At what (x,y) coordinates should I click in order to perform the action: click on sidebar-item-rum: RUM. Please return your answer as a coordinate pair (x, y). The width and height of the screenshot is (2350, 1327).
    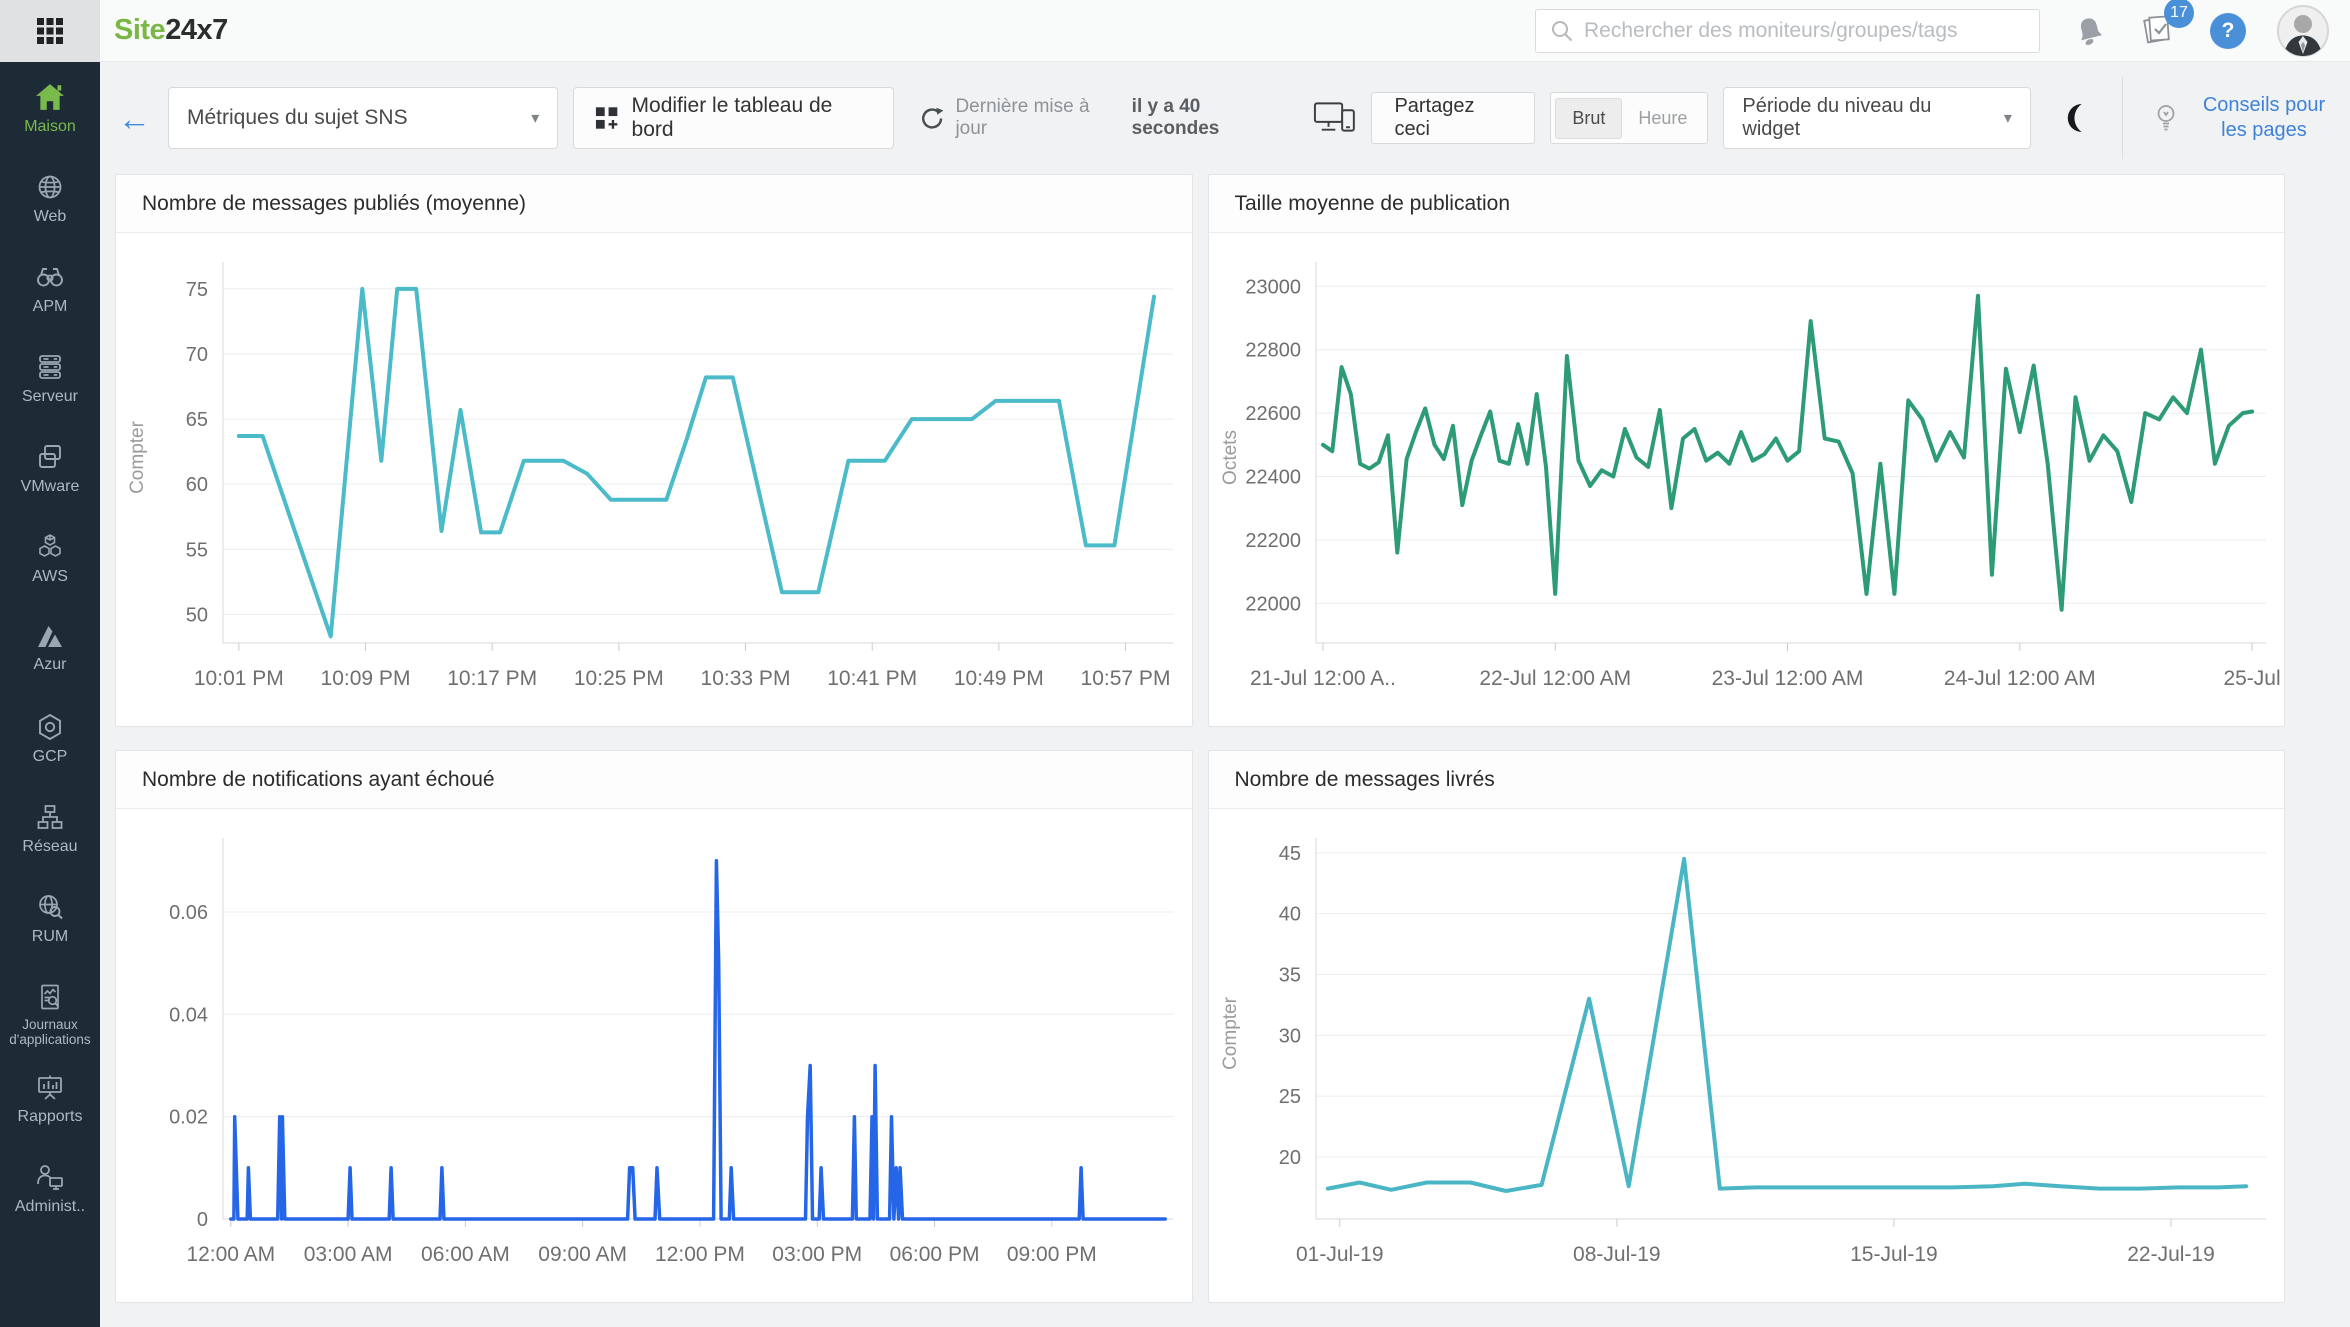
    Looking at the image, I should click on (50, 937).